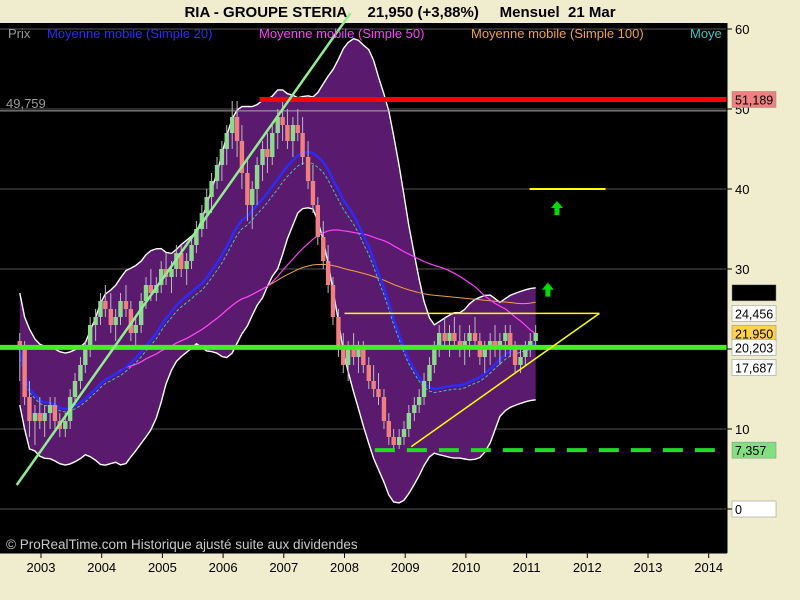 This screenshot has height=600, width=800. What do you see at coordinates (754, 100) in the screenshot?
I see `price-tag-label: 51,189` at bounding box center [754, 100].